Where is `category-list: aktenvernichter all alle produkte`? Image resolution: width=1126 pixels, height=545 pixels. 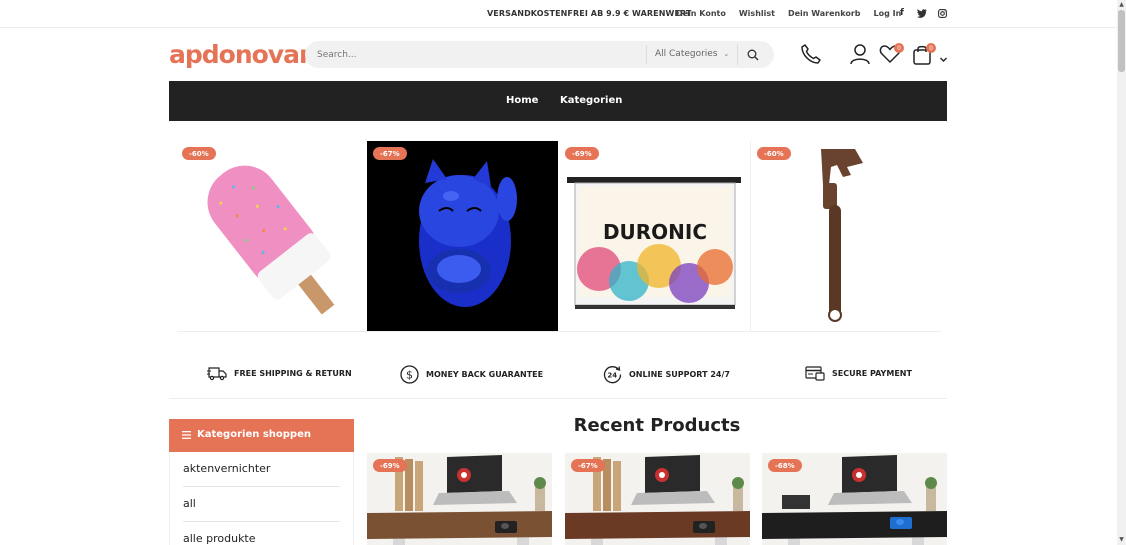
category-list: aktenvernichter all alle produkte is located at coordinates (261, 498).